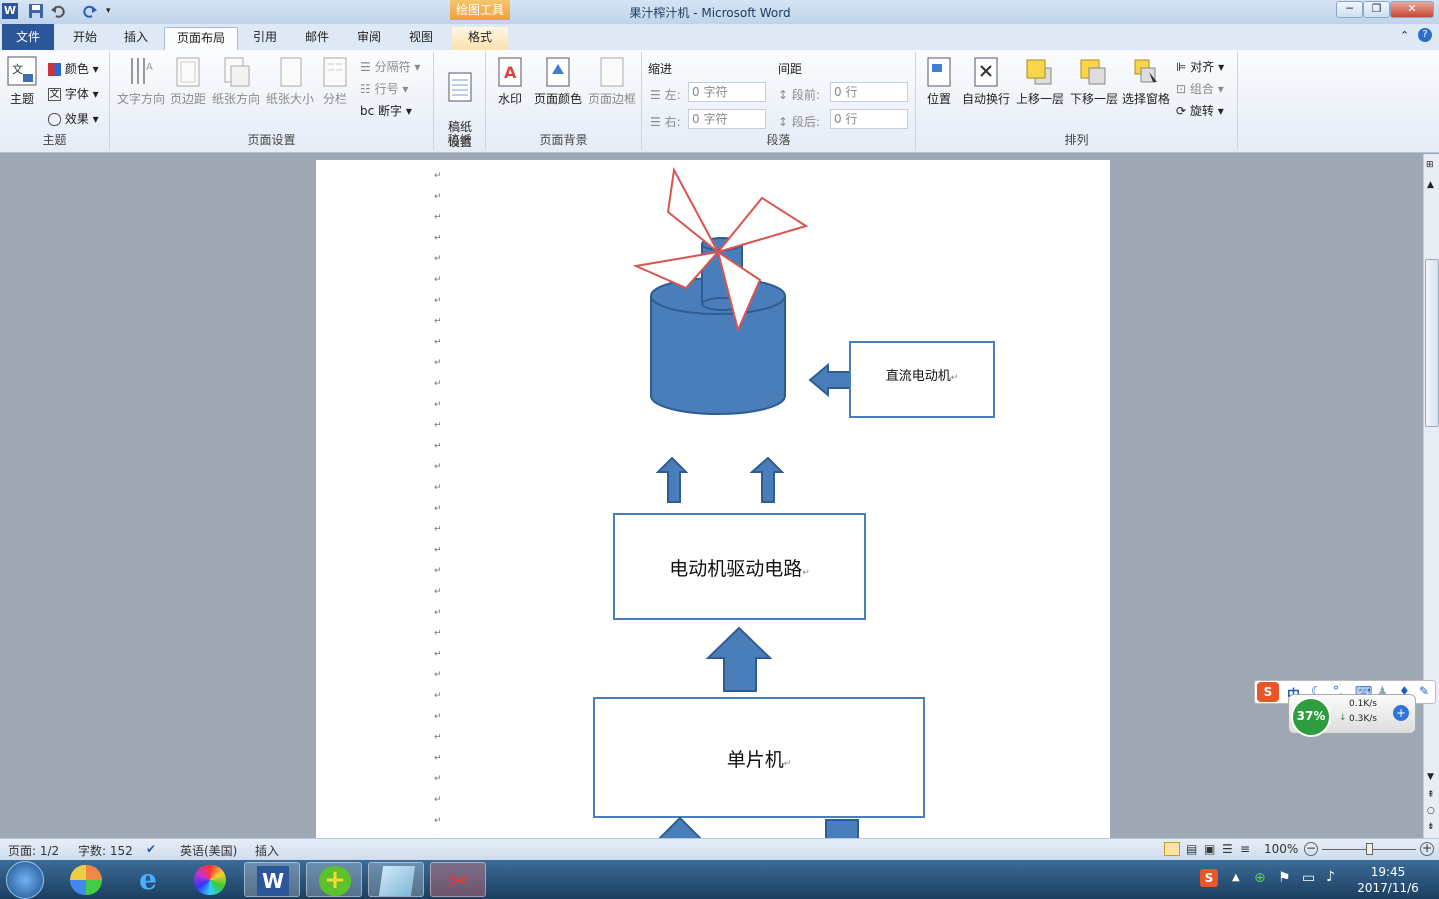 Image resolution: width=1439 pixels, height=899 pixels. I want to click on page-indicator: 页面: 1/2, so click(33, 850).